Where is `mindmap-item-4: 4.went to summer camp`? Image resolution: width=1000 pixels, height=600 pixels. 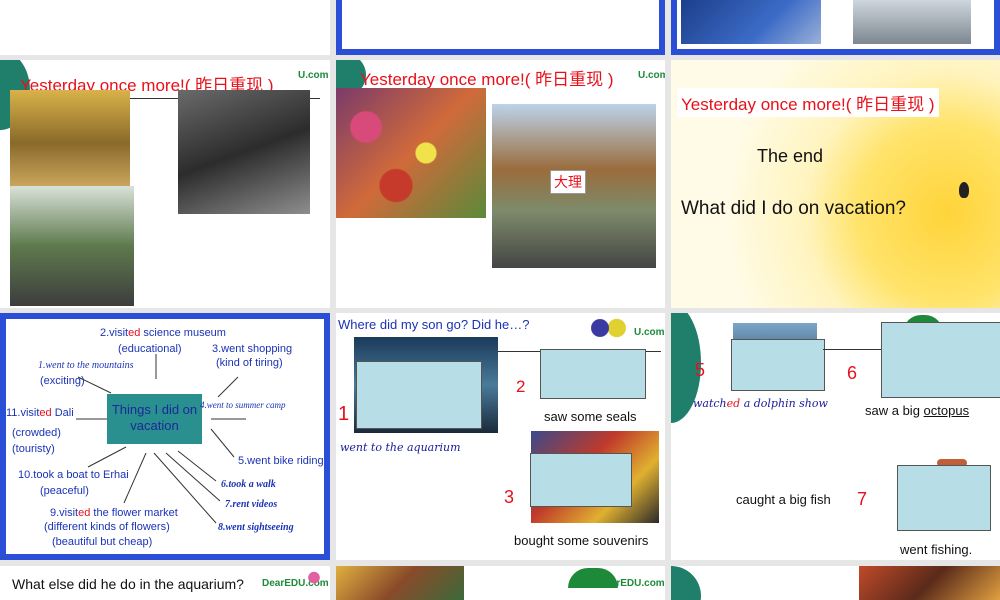
mindmap-item-4: 4.went to summer camp is located at coordinates (243, 405).